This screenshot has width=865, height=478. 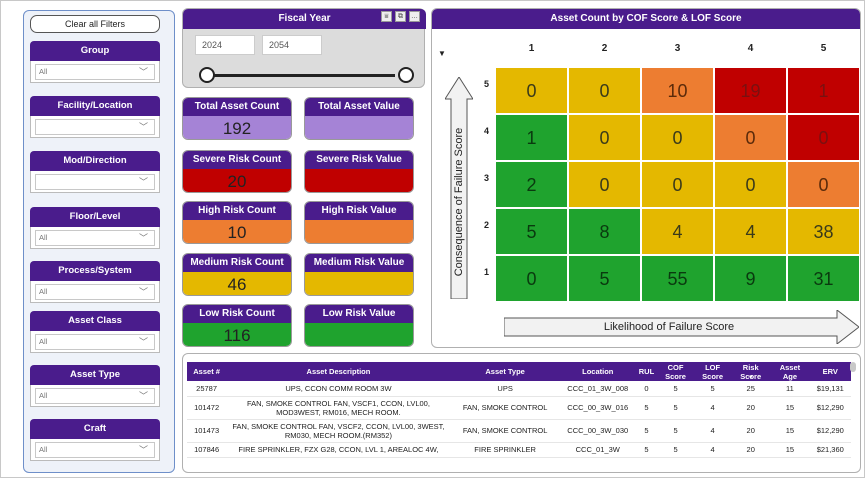 What do you see at coordinates (713, 371) in the screenshot?
I see `column-header: LOF Score` at bounding box center [713, 371].